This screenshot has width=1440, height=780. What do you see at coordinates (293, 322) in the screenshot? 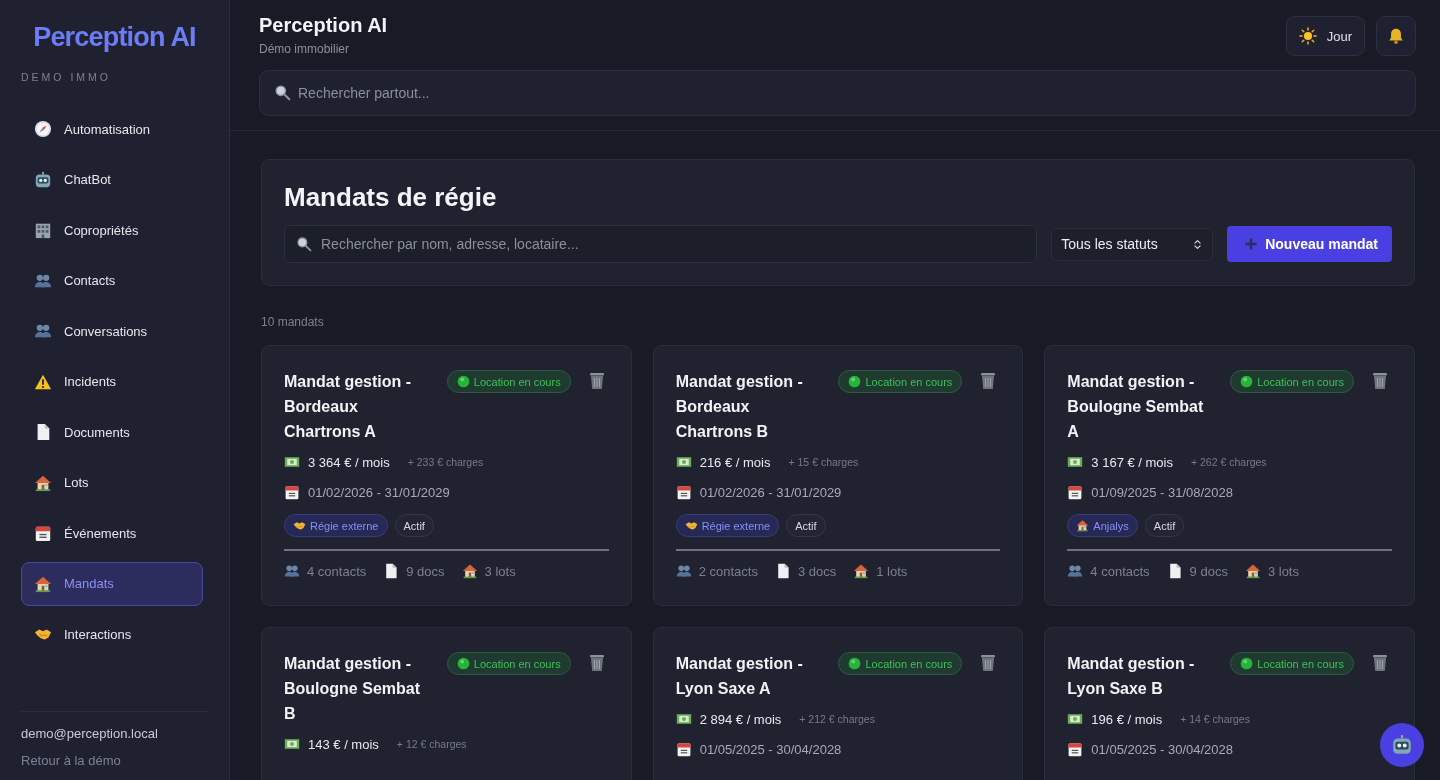
I see `result-count: 10 mandats` at bounding box center [293, 322].